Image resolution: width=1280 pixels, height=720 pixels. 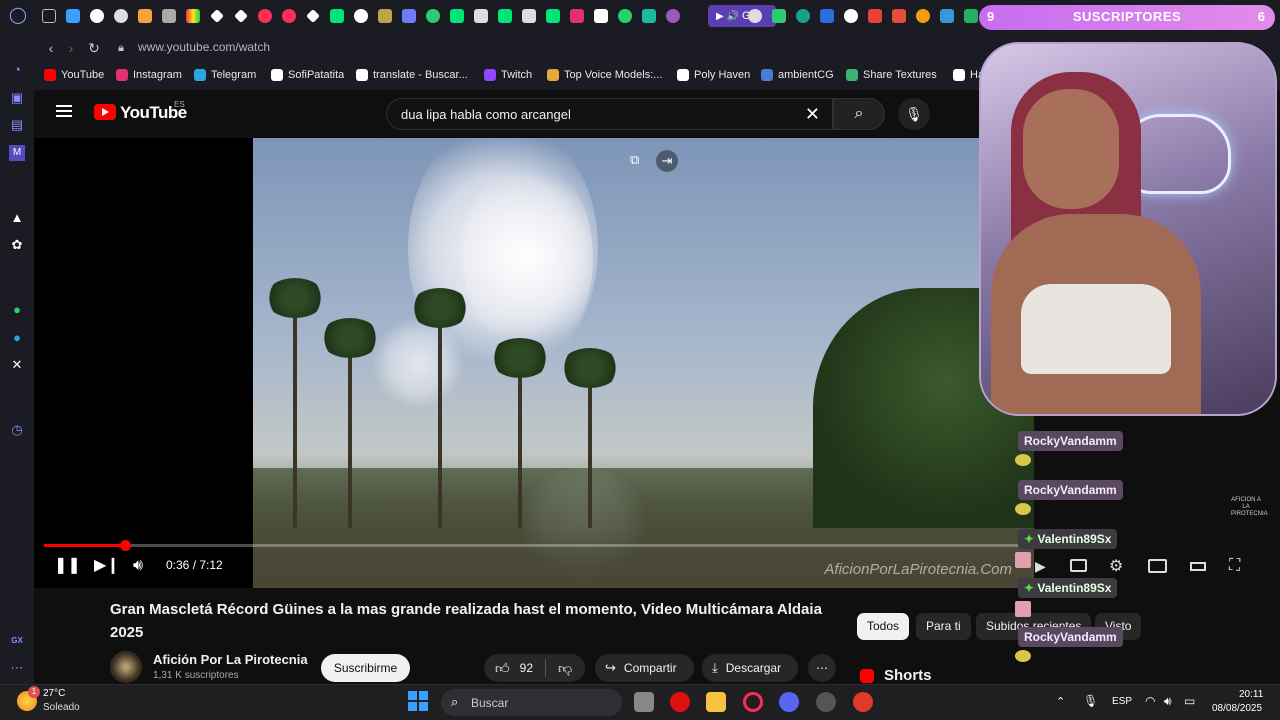 I want to click on url-field: www.youtube.com/watch, so click(x=204, y=47).